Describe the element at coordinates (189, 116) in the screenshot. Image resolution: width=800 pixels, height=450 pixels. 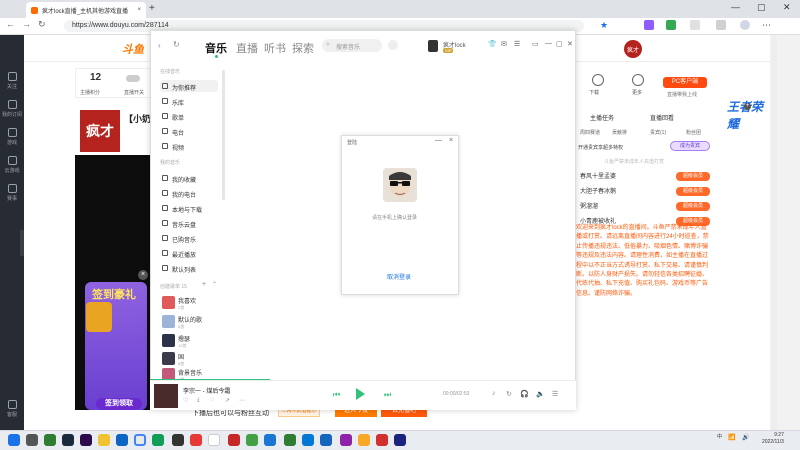
I see `nav-playlists: 歌单` at that location.